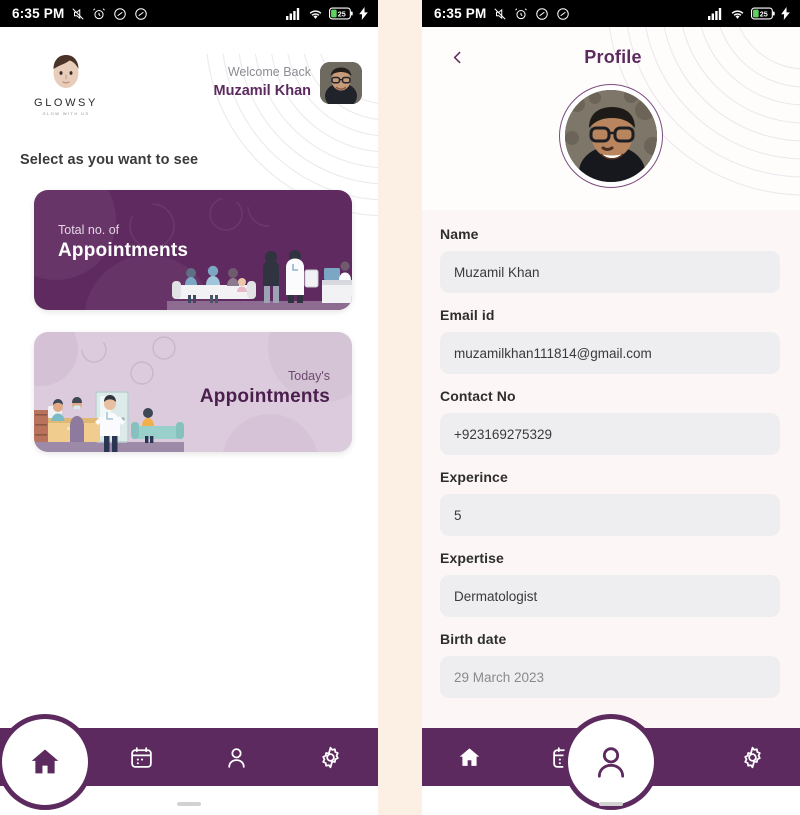 The height and width of the screenshot is (815, 800). Describe the element at coordinates (109, 421) in the screenshot. I see `clinic-reception-illustration` at that location.